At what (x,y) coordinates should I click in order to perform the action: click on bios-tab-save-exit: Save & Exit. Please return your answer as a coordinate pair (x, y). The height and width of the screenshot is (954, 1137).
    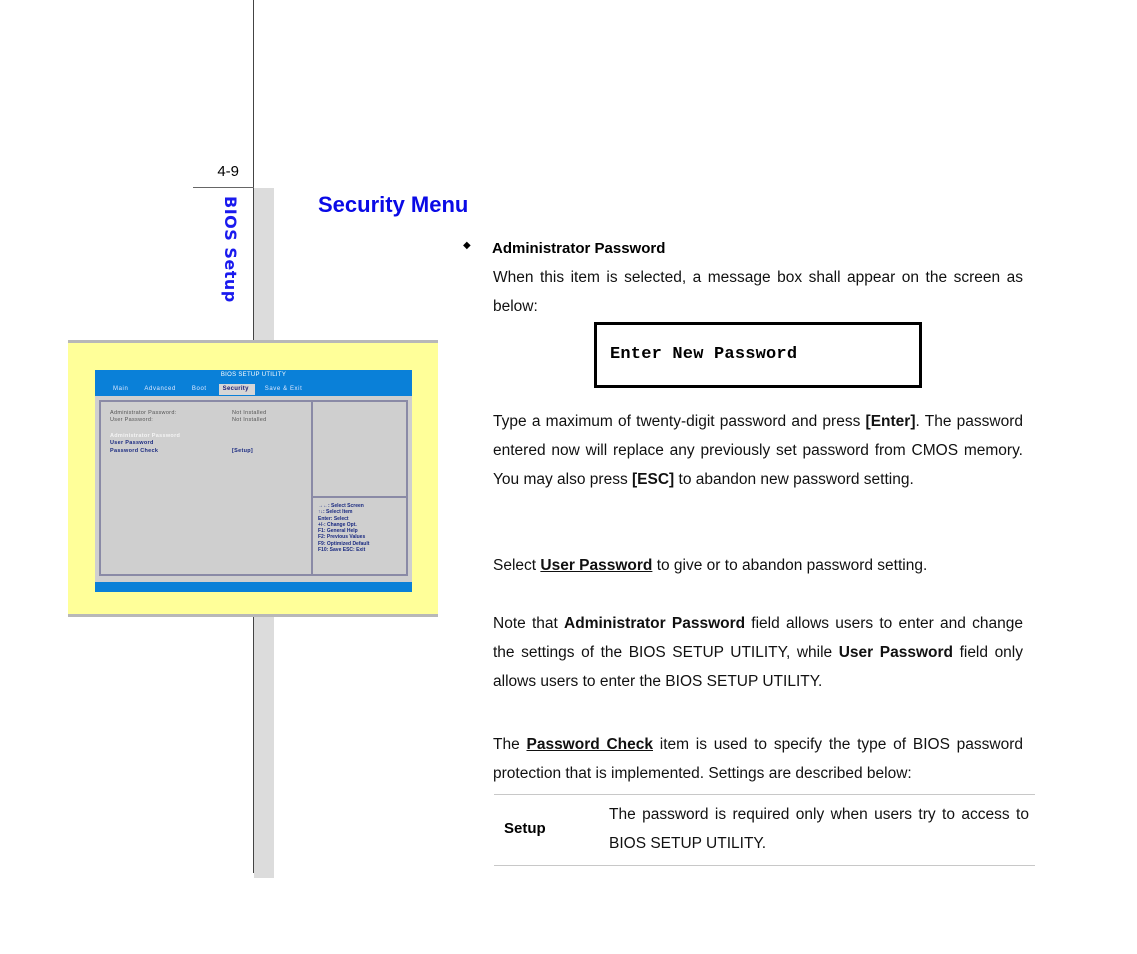
    Looking at the image, I should click on (283, 389).